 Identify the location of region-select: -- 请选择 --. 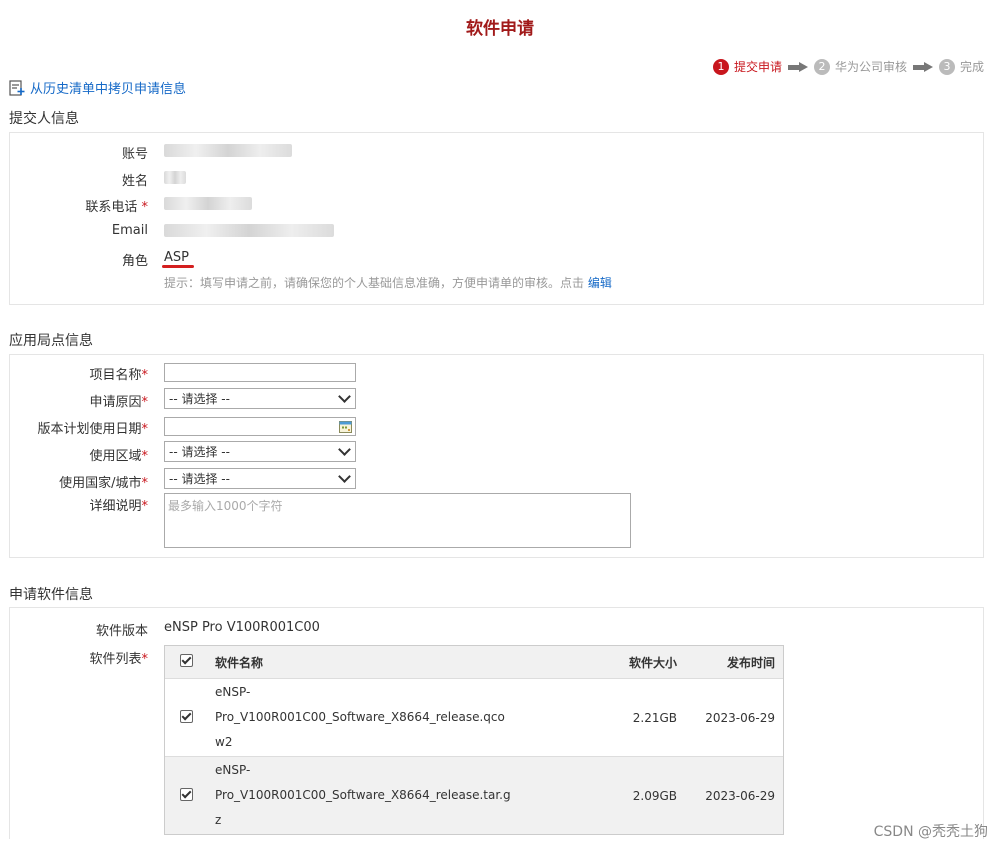
(260, 451).